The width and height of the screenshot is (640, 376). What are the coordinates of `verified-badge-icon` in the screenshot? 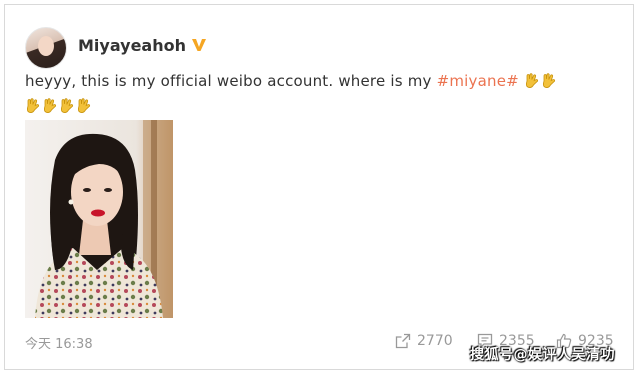 It's located at (199, 45).